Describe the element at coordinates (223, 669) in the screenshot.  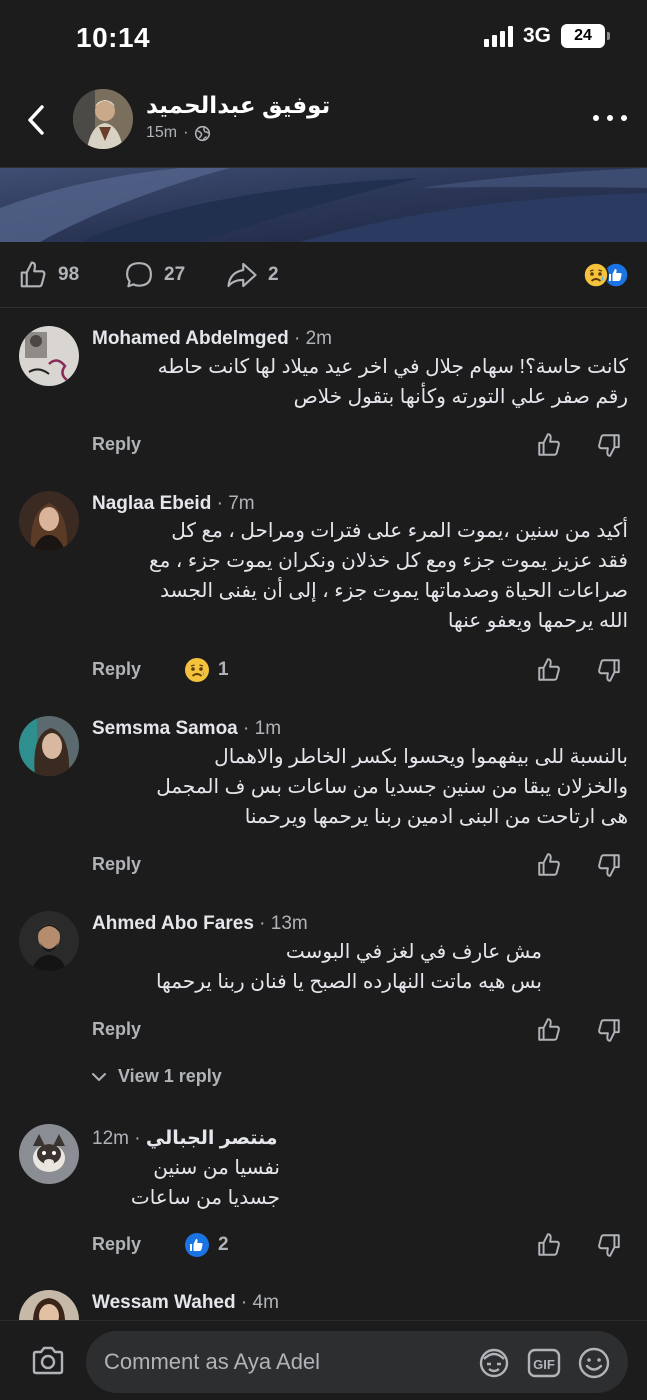
I see `reaction-count: 1` at that location.